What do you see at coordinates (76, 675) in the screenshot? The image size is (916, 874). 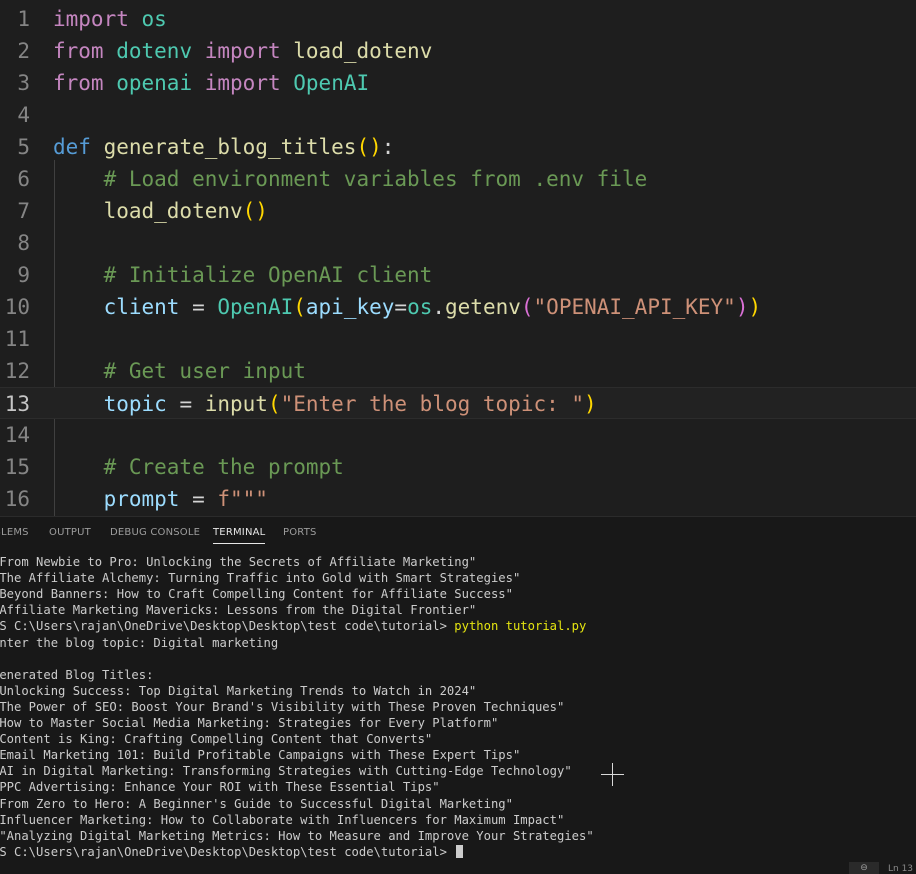 I see `terminal-line: Generated Blog Titles:` at bounding box center [76, 675].